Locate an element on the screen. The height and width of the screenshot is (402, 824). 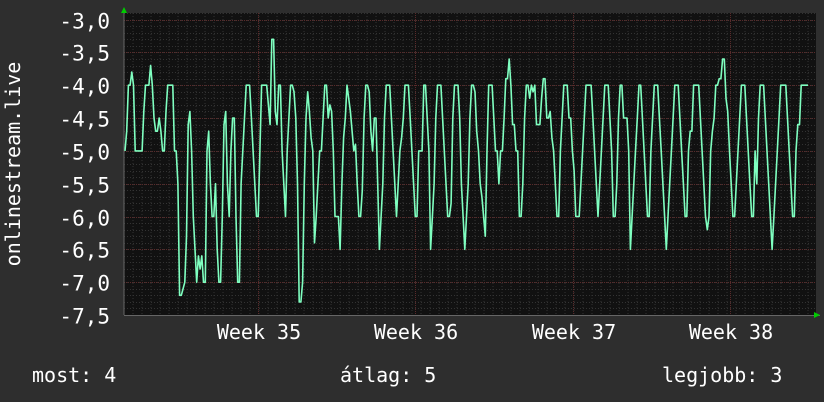
y-tick-label: -6,5 is located at coordinates (84, 251).